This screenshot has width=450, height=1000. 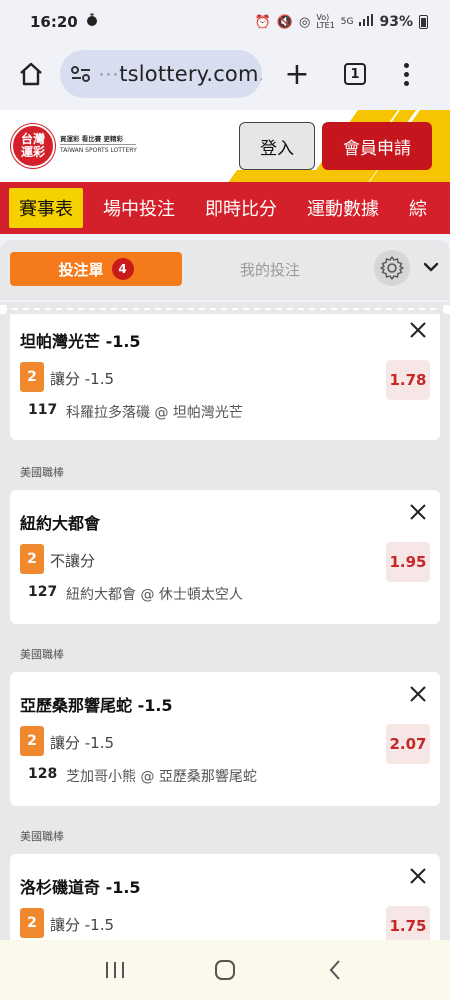 What do you see at coordinates (408, 562) in the screenshot?
I see `odds-button: 1.95` at bounding box center [408, 562].